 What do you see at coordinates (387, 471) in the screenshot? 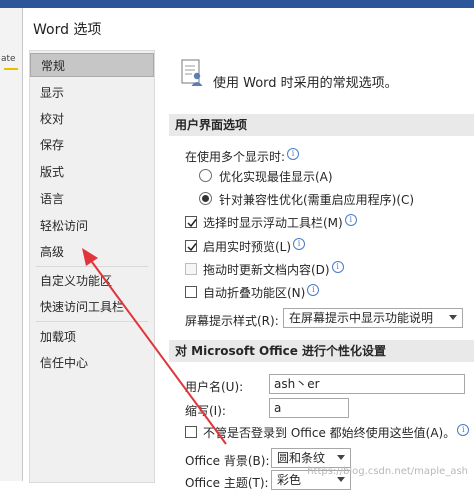
I see `watermark-text: https://blog.csdn.net/maple_ash` at bounding box center [387, 471].